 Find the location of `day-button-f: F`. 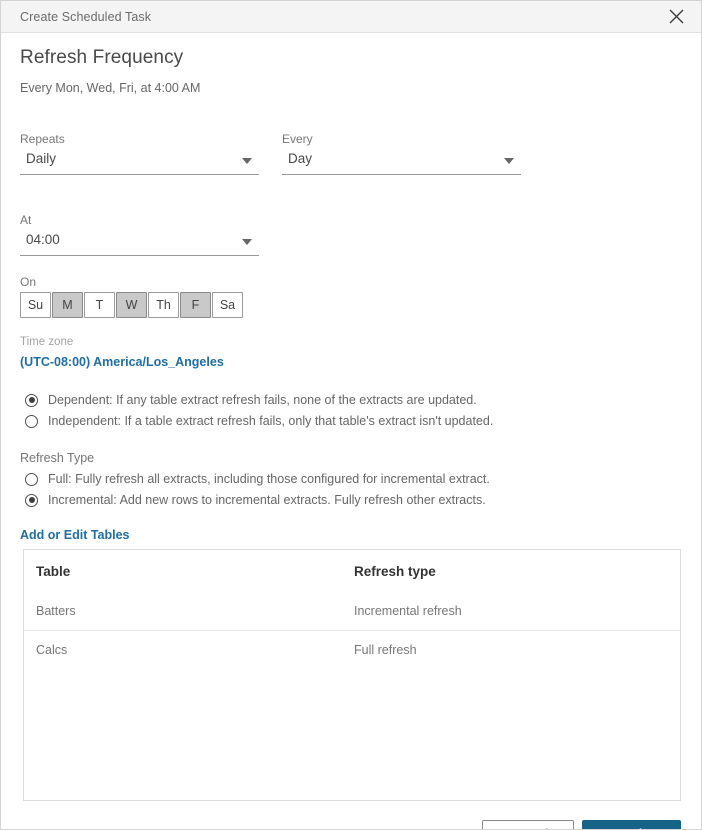

day-button-f: F is located at coordinates (195, 305).